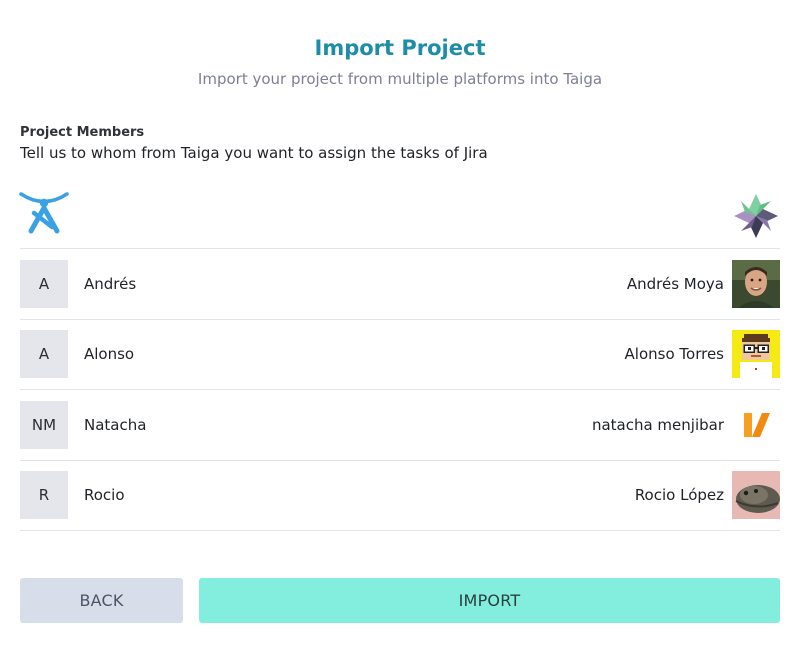 Image resolution: width=800 pixels, height=647 pixels. I want to click on pixel-art-avatar, so click(756, 354).